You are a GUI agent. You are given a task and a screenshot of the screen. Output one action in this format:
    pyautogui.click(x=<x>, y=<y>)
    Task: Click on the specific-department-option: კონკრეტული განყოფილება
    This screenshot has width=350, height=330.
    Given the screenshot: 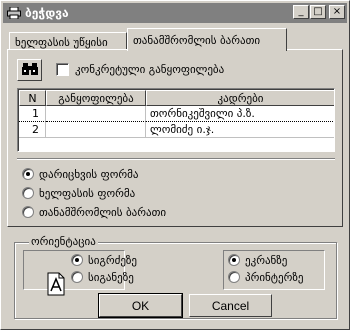 What is the action you would take?
    pyautogui.click(x=140, y=69)
    